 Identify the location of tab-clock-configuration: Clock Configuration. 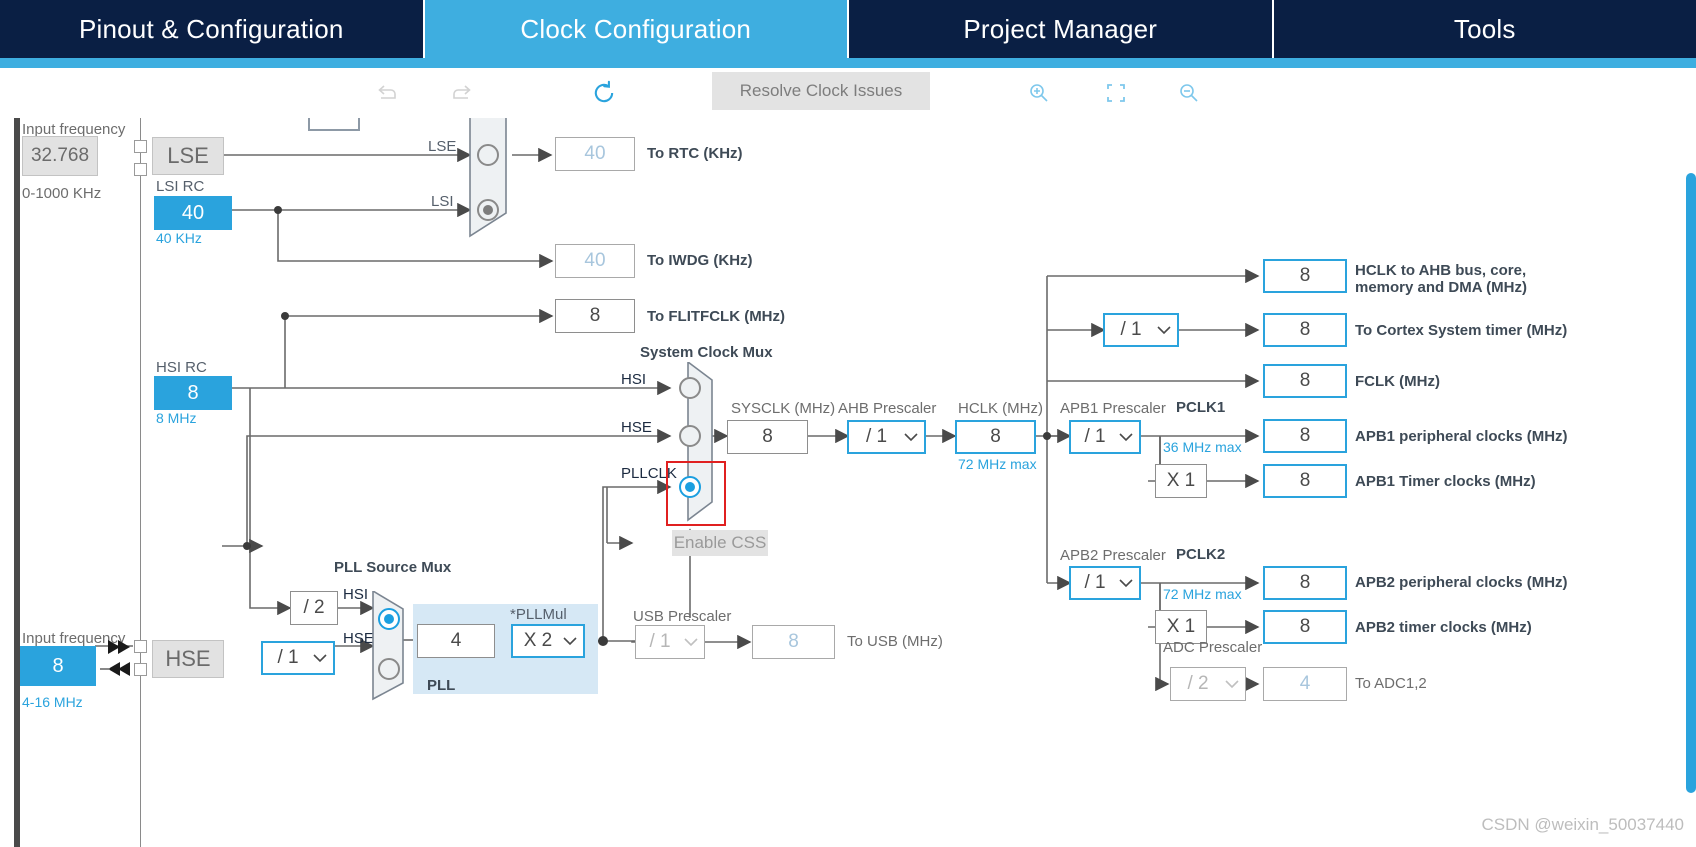
(636, 29).